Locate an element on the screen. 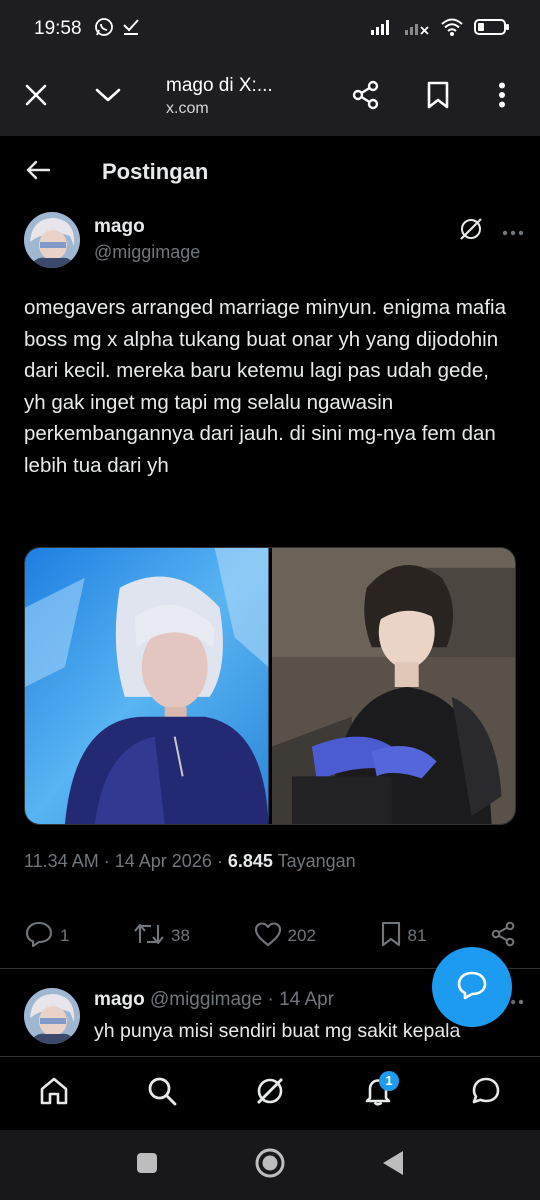 This screenshot has width=540, height=1200. bookmark-page-button is located at coordinates (438, 97).